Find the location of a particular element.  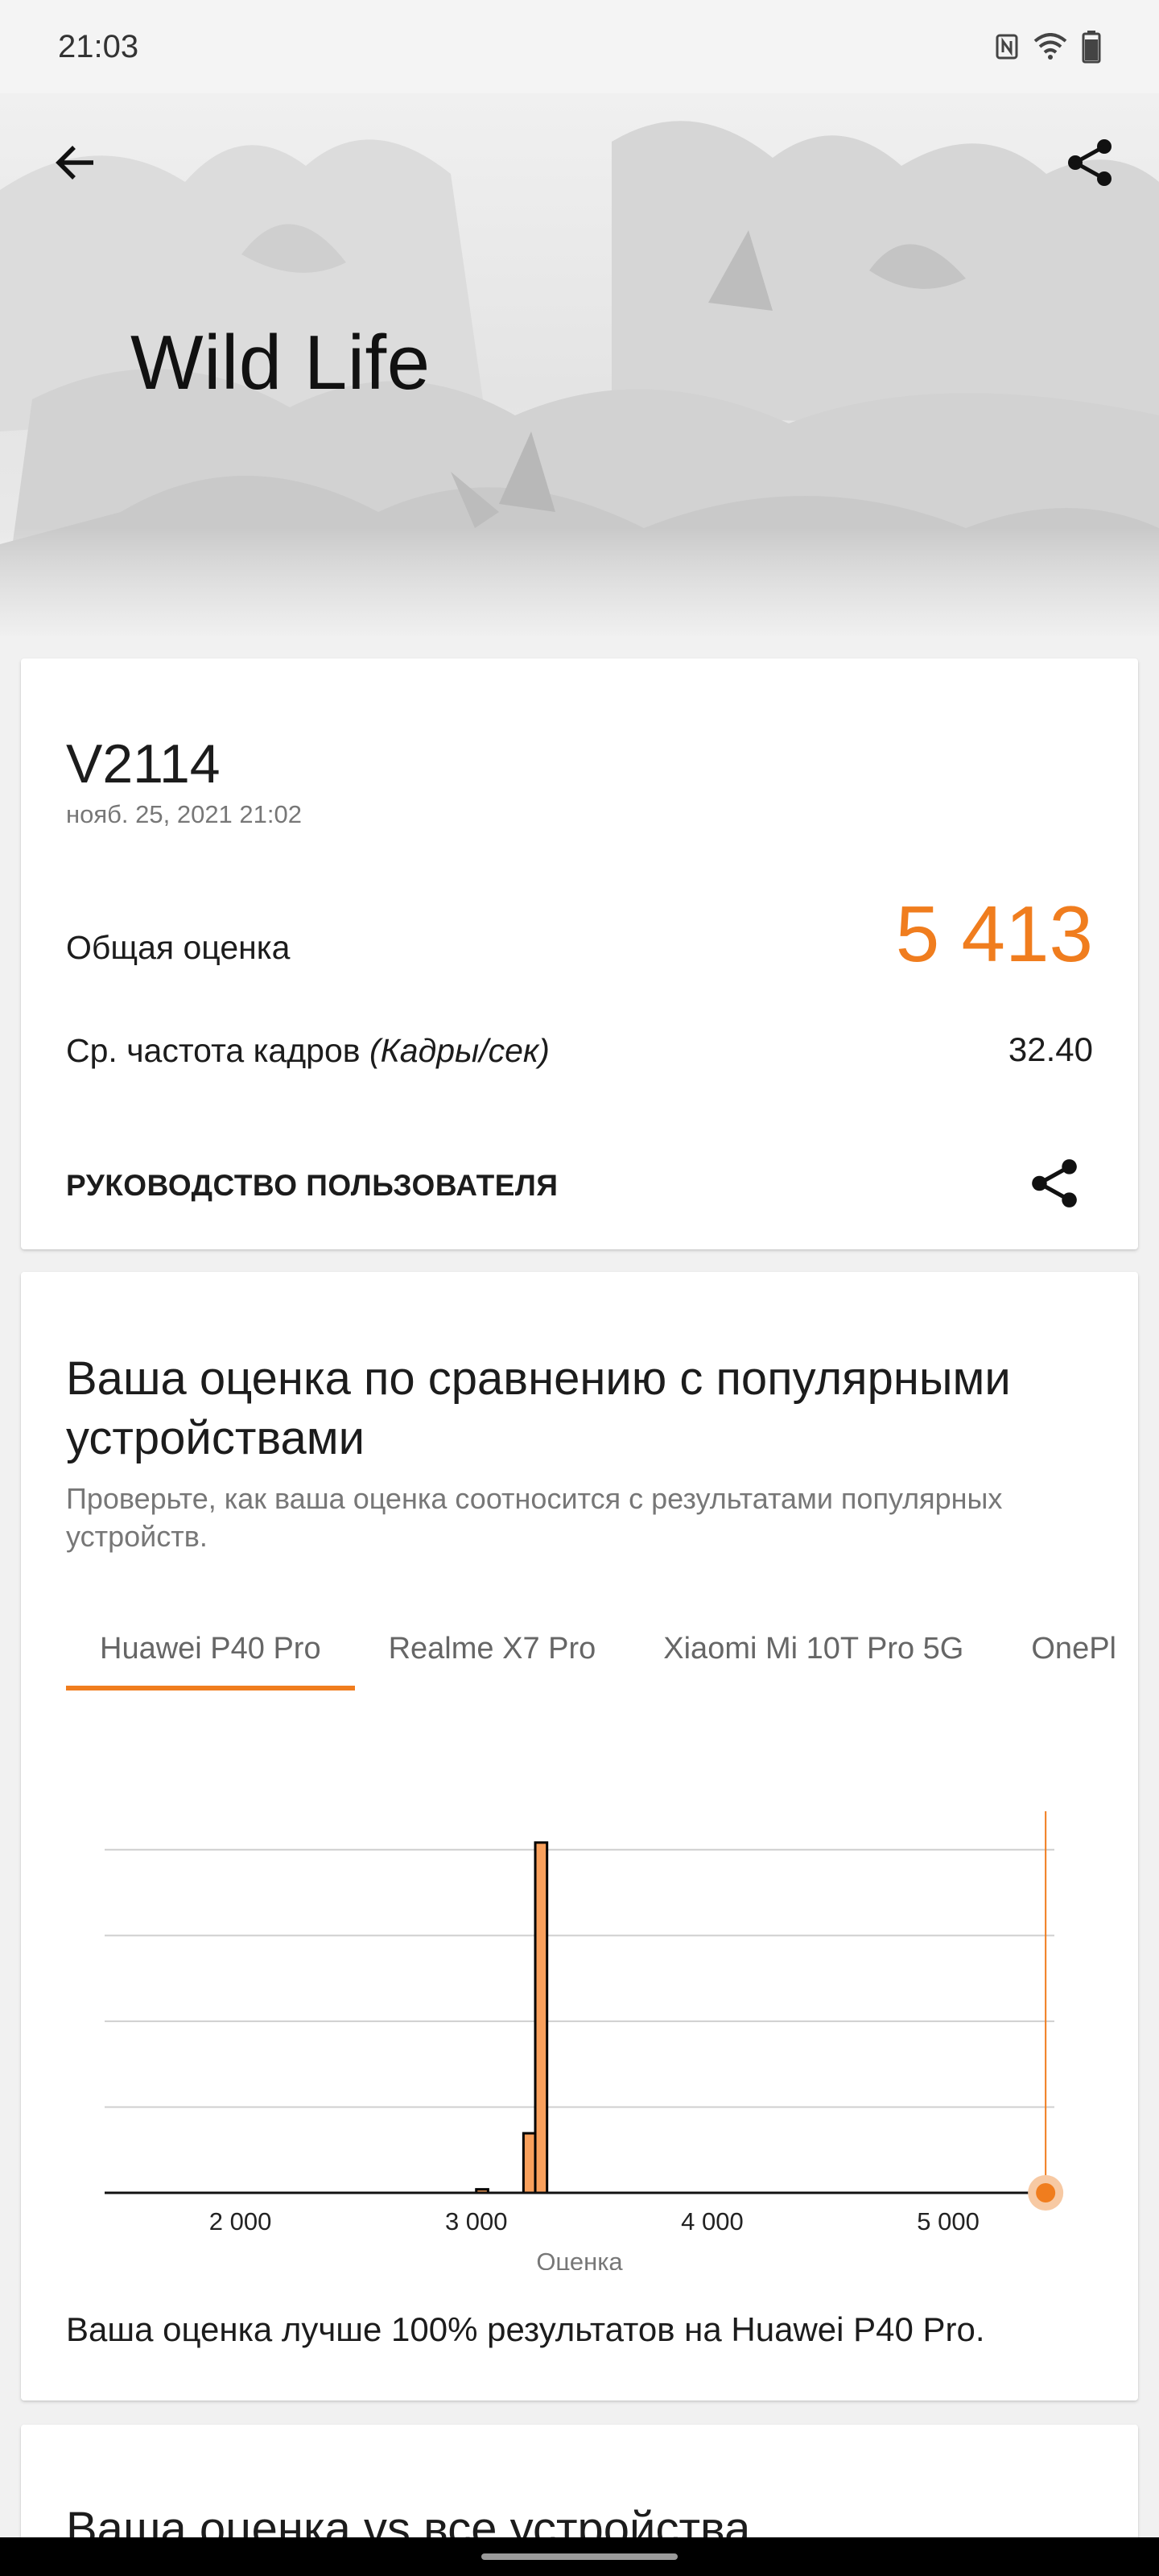

back-button is located at coordinates (75, 162).